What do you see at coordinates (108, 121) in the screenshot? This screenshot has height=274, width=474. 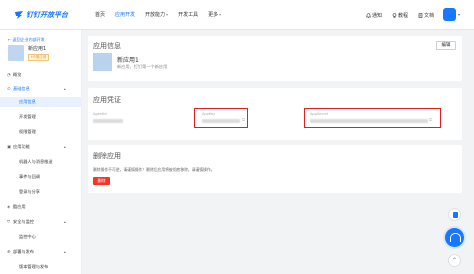 I see `agentid-value-redacted` at bounding box center [108, 121].